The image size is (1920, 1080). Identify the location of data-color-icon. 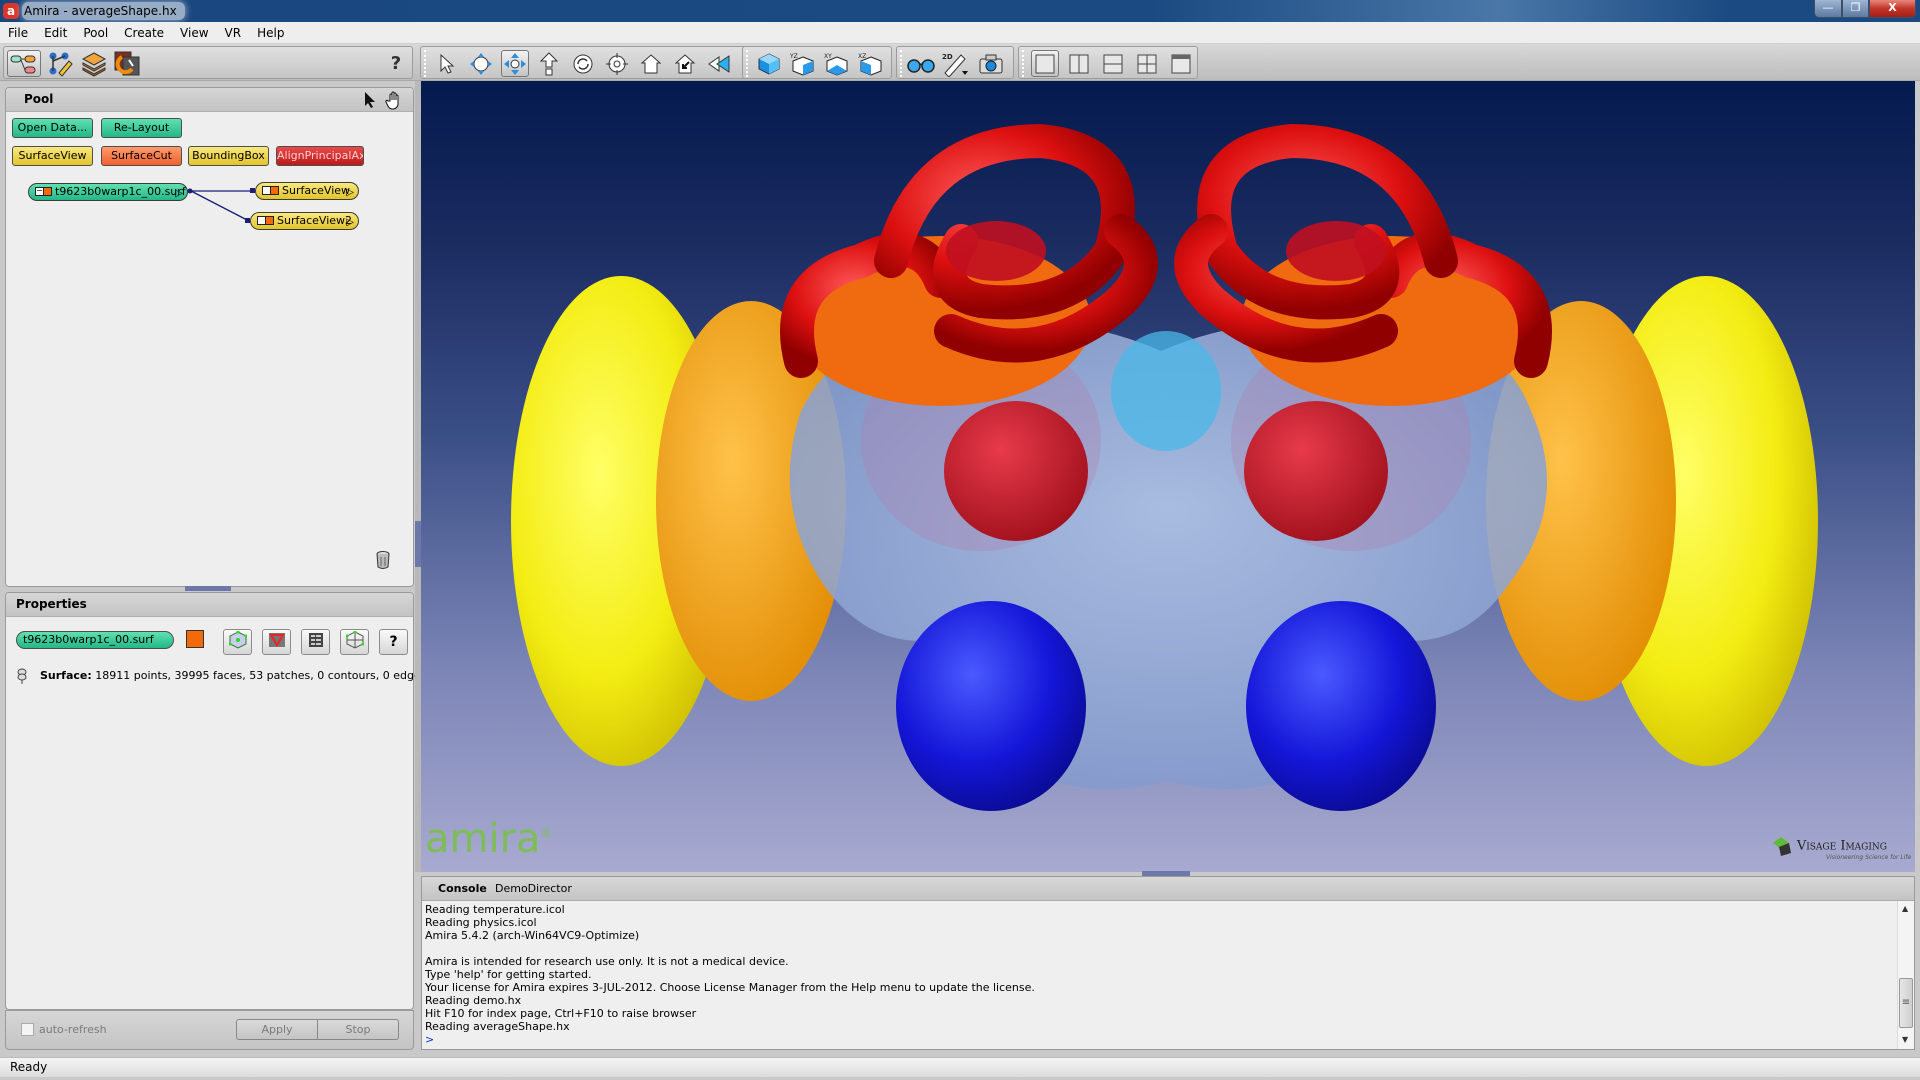
(47, 191).